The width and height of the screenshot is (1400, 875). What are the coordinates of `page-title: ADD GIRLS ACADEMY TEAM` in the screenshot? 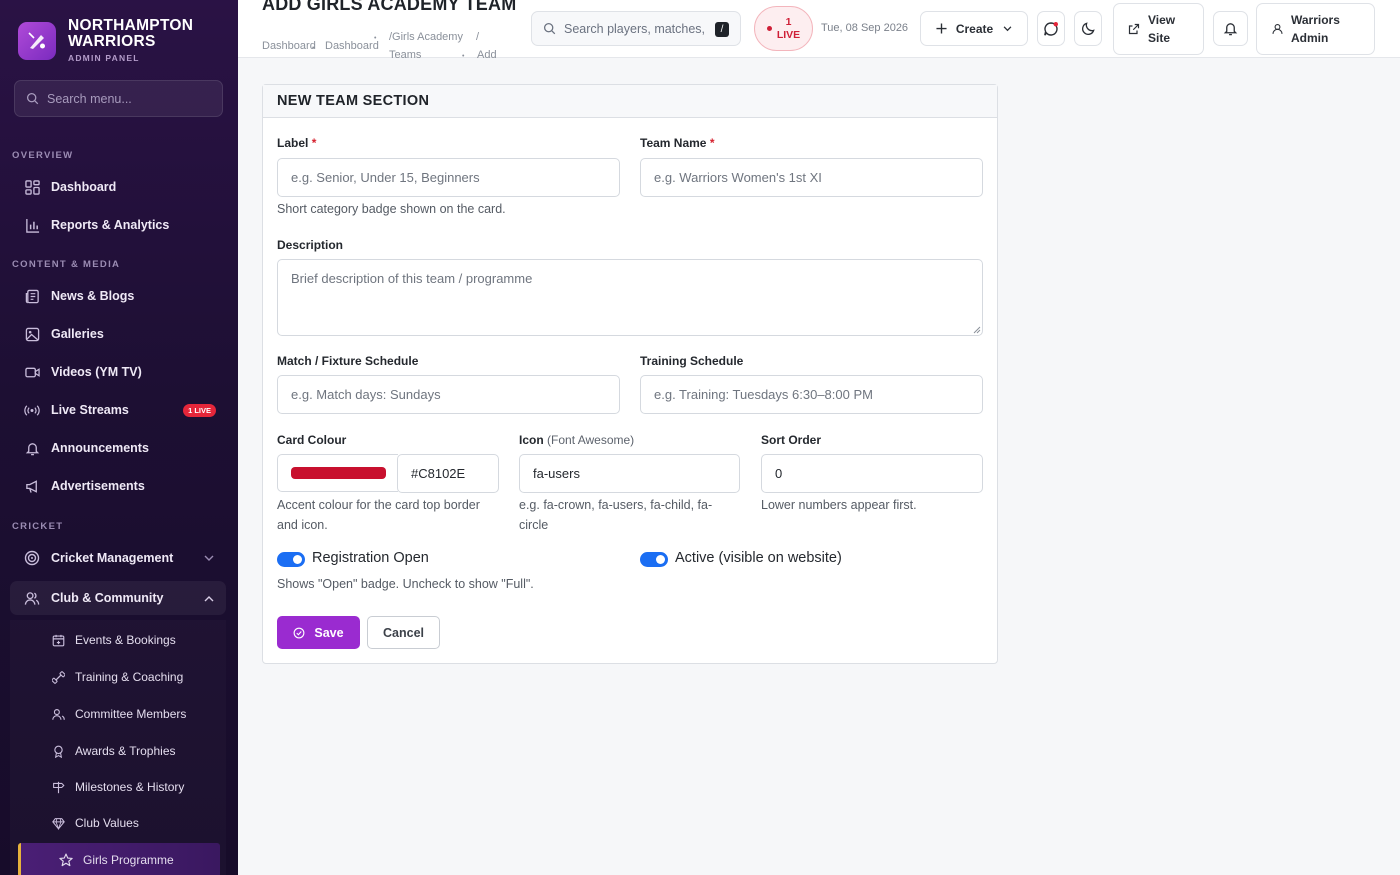 It's located at (389, 7).